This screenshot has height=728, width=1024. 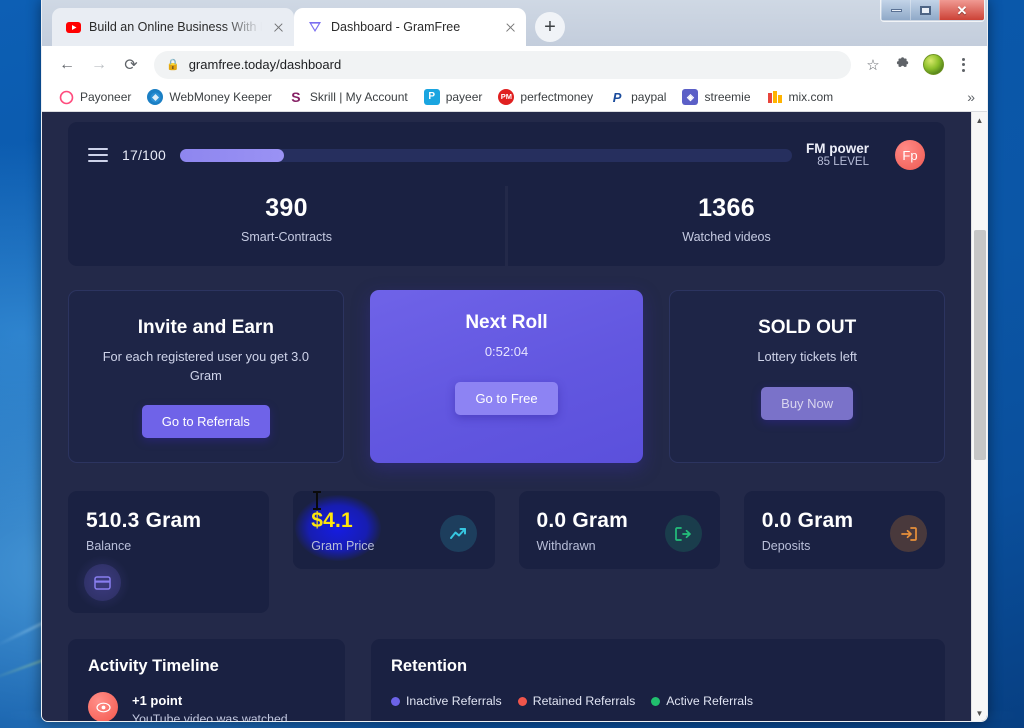 I want to click on kebab-menu-icon, so click(x=963, y=64).